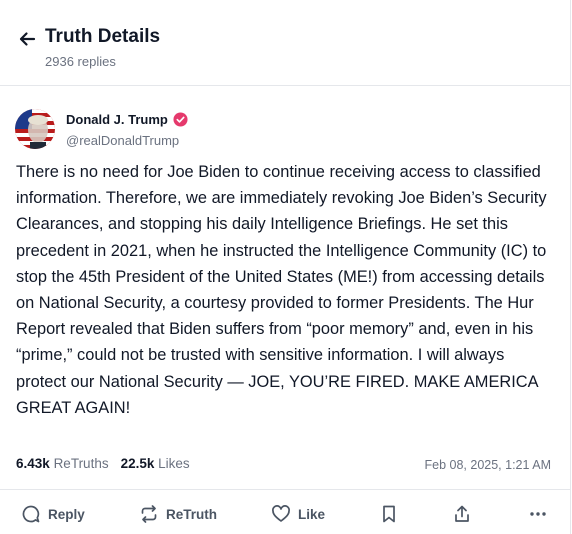 The image size is (572, 534). Describe the element at coordinates (66, 514) in the screenshot. I see `reply-label: Reply` at that location.